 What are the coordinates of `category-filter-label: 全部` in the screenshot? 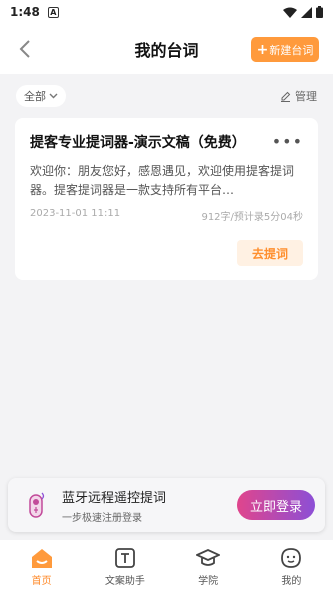 It's located at (35, 96).